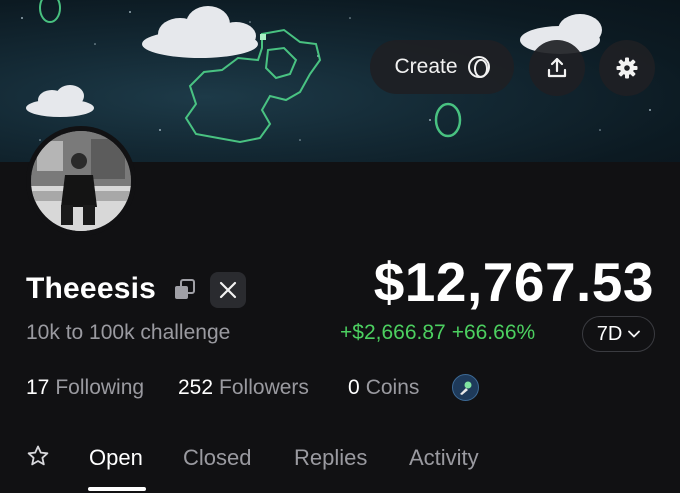 This screenshot has height=493, width=680. Describe the element at coordinates (116, 458) in the screenshot. I see `tab-open: Open` at that location.